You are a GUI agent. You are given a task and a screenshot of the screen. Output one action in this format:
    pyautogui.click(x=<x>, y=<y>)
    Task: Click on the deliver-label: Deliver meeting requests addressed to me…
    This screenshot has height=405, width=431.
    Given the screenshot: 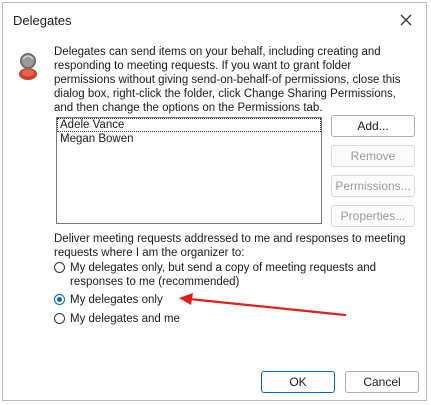 What is the action you would take?
    pyautogui.click(x=230, y=246)
    